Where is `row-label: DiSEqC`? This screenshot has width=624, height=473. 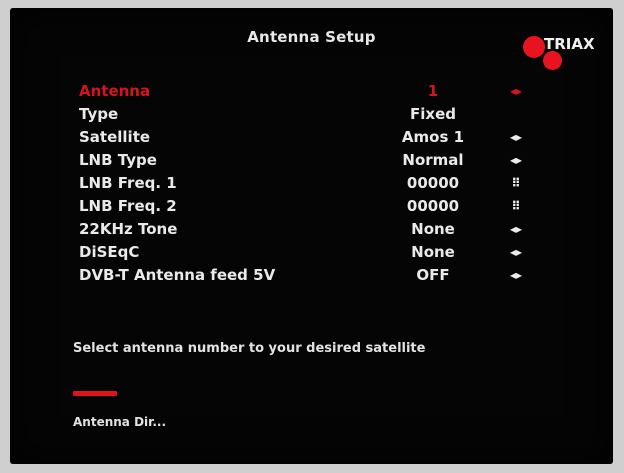 row-label: DiSEqC is located at coordinates (109, 252).